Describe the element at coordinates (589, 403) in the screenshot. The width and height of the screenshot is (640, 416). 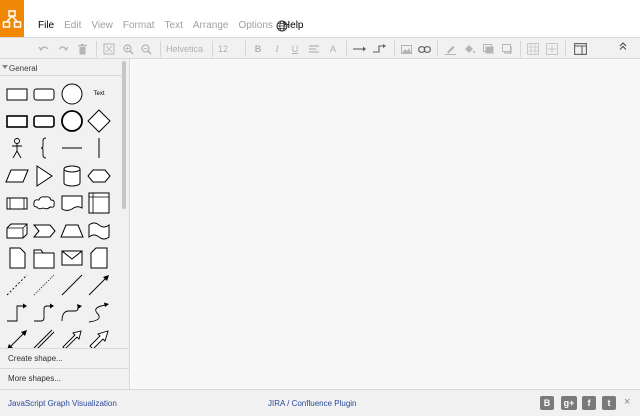
I see `facebook-icon: f` at that location.